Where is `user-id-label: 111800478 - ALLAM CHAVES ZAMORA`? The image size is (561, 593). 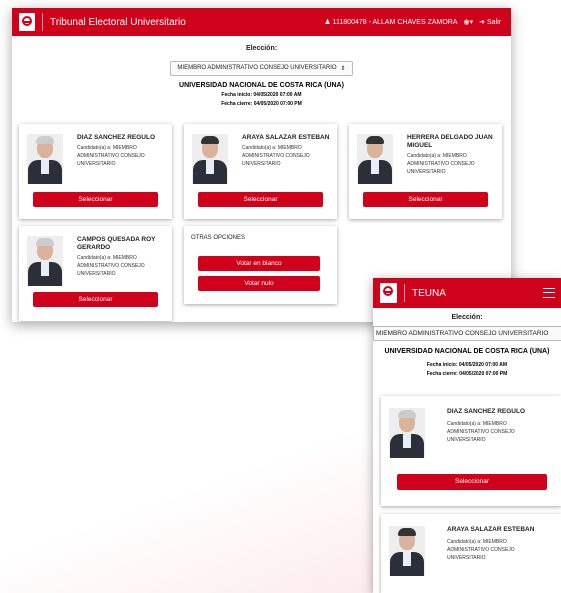 user-id-label: 111800478 - ALLAM CHAVES ZAMORA is located at coordinates (395, 22).